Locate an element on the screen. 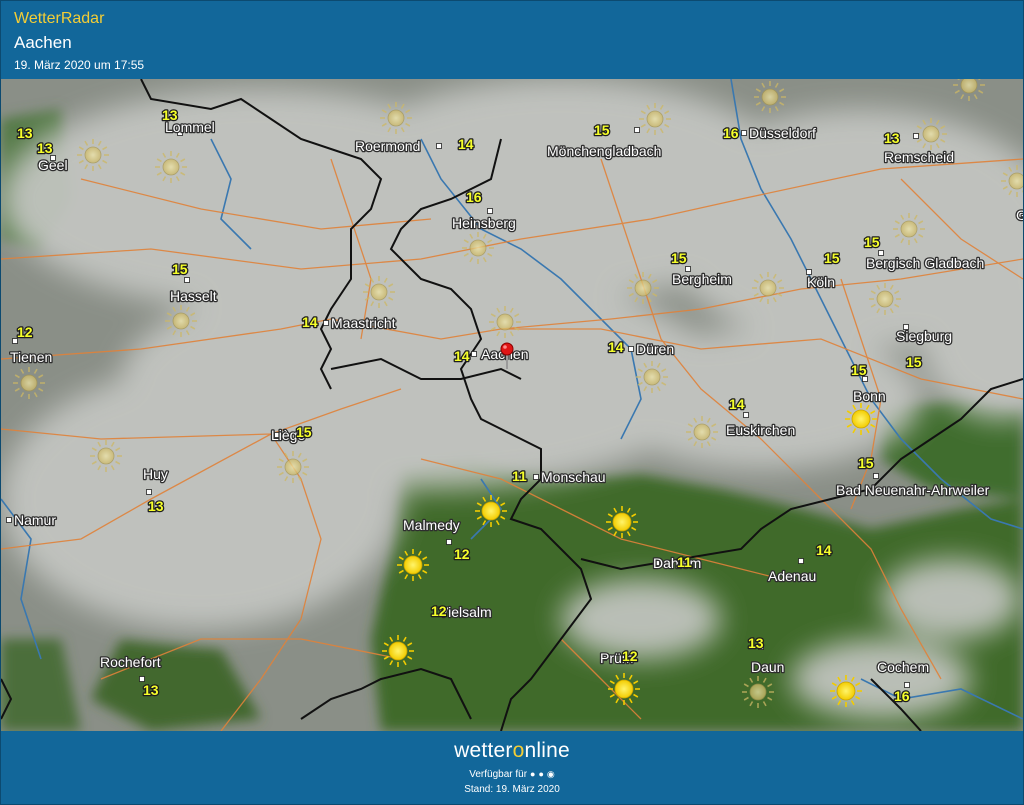  city-label: G is located at coordinates (1019, 215).